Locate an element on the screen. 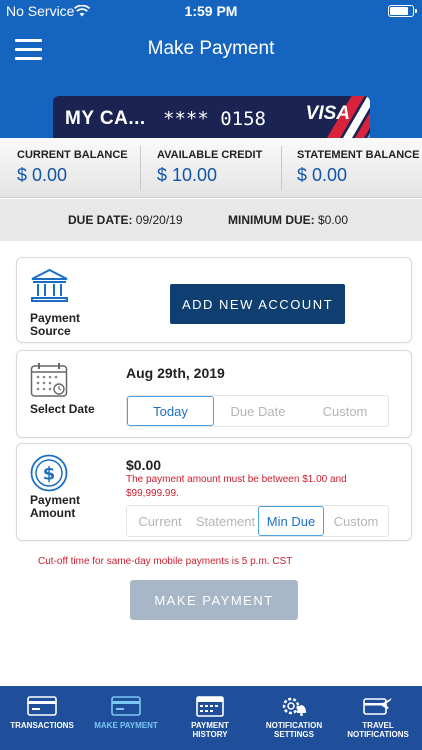 The width and height of the screenshot is (422, 750). page-title: Make Payment is located at coordinates (211, 48).